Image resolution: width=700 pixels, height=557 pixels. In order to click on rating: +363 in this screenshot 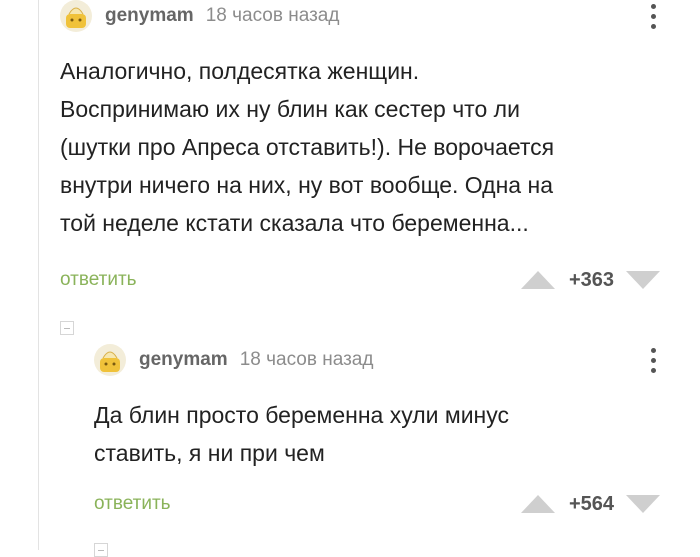, I will do `click(591, 279)`.